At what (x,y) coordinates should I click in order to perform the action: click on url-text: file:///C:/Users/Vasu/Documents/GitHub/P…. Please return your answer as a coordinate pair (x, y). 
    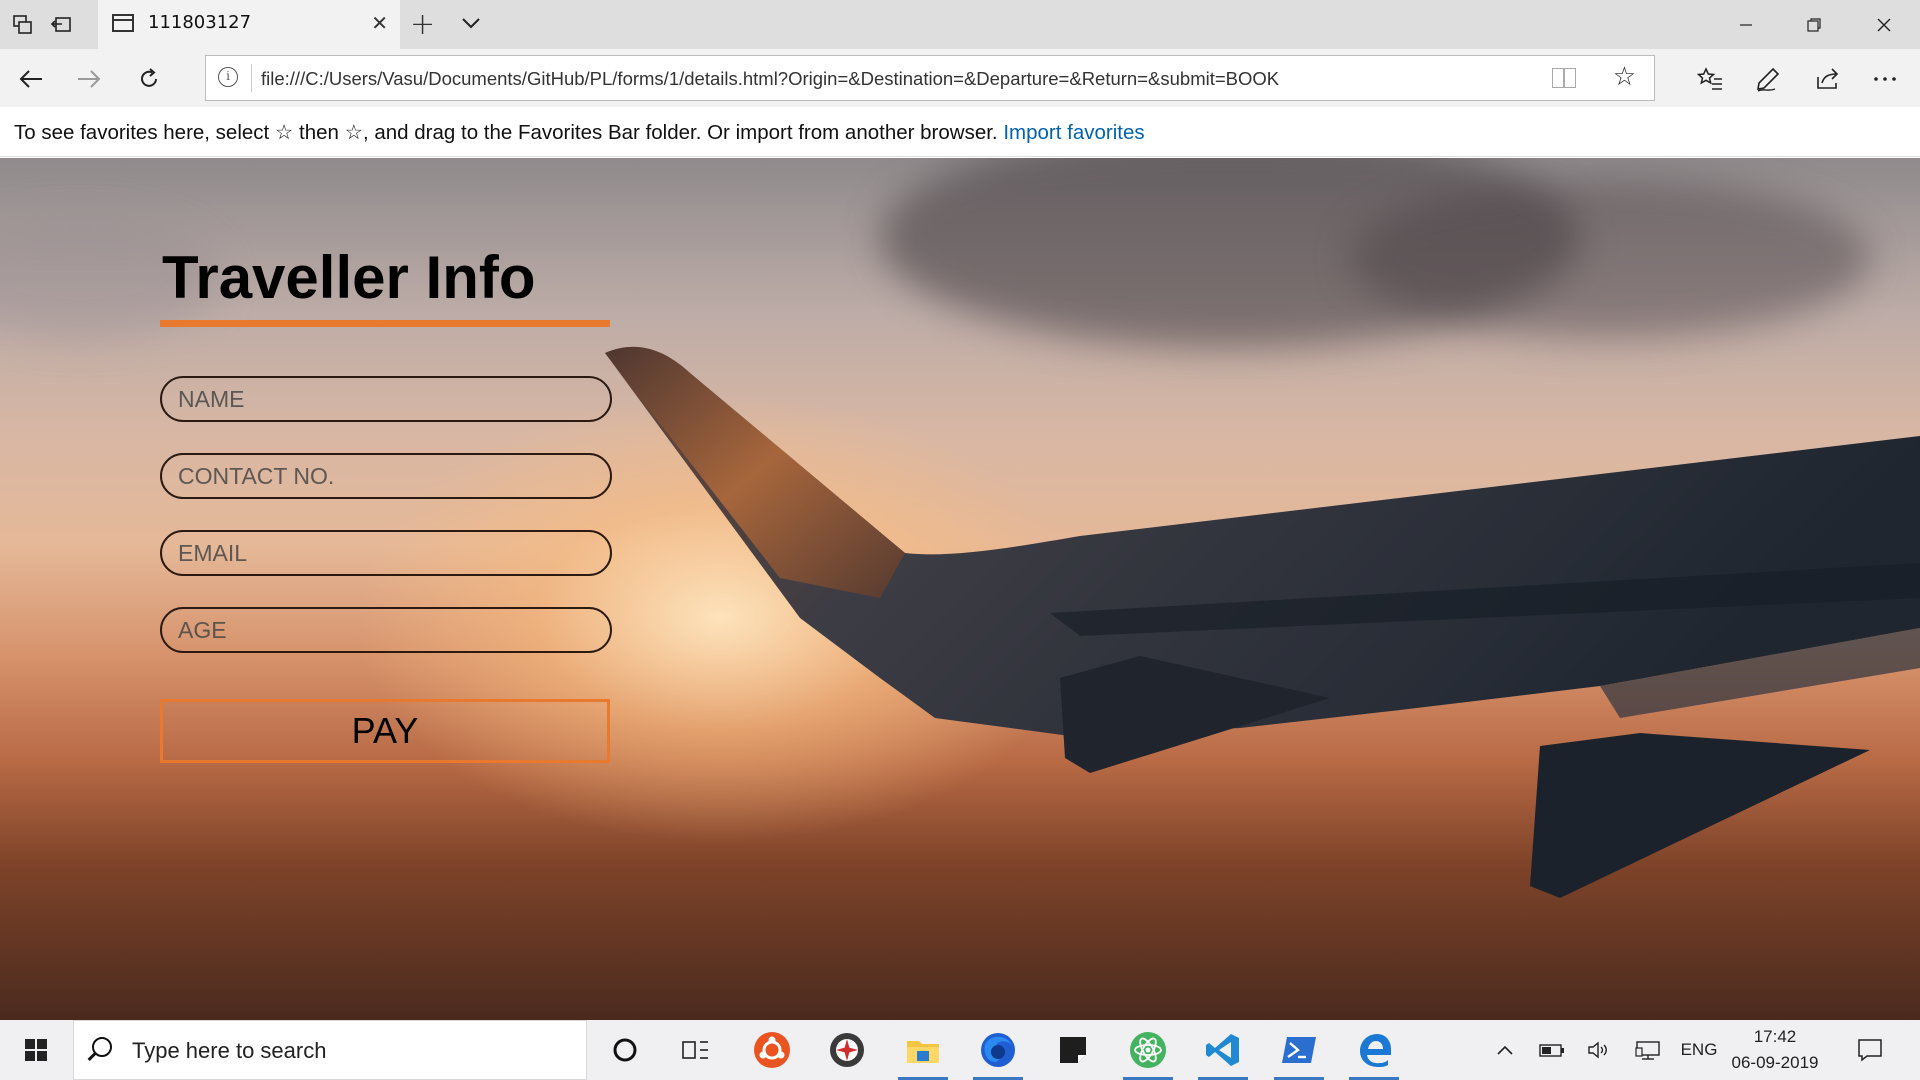
    Looking at the image, I should click on (770, 79).